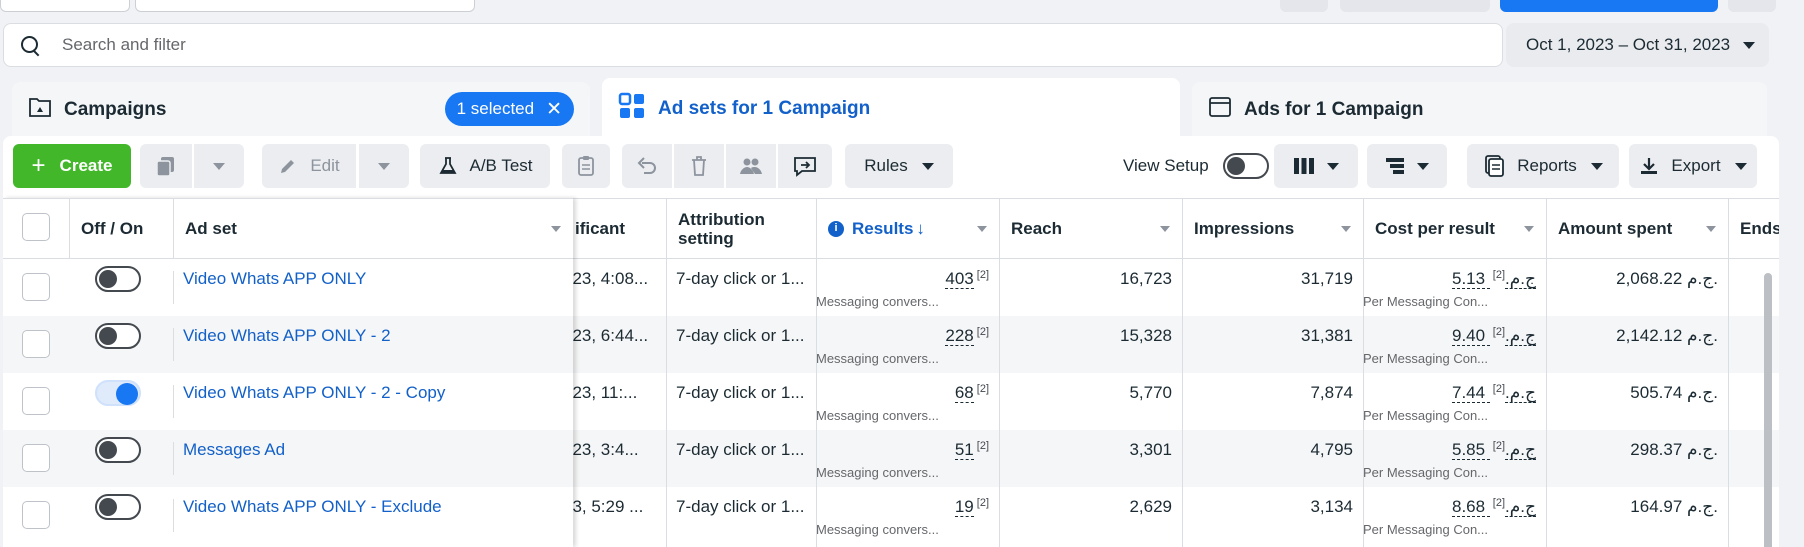  I want to click on date-range-label: Oct 1, 2023 – Oct 31, 2023, so click(1628, 44).